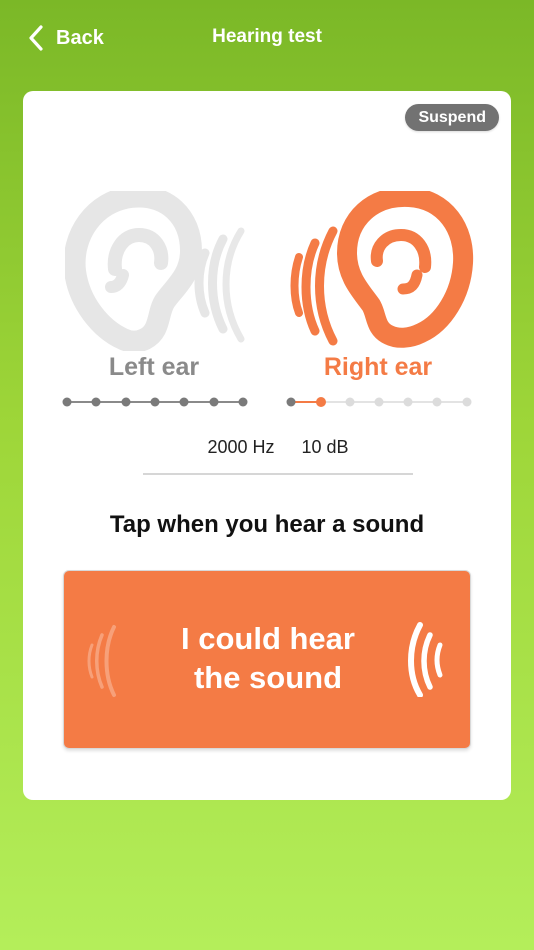 This screenshot has height=950, width=534. Describe the element at coordinates (36, 38) in the screenshot. I see `chevron-left-icon` at that location.